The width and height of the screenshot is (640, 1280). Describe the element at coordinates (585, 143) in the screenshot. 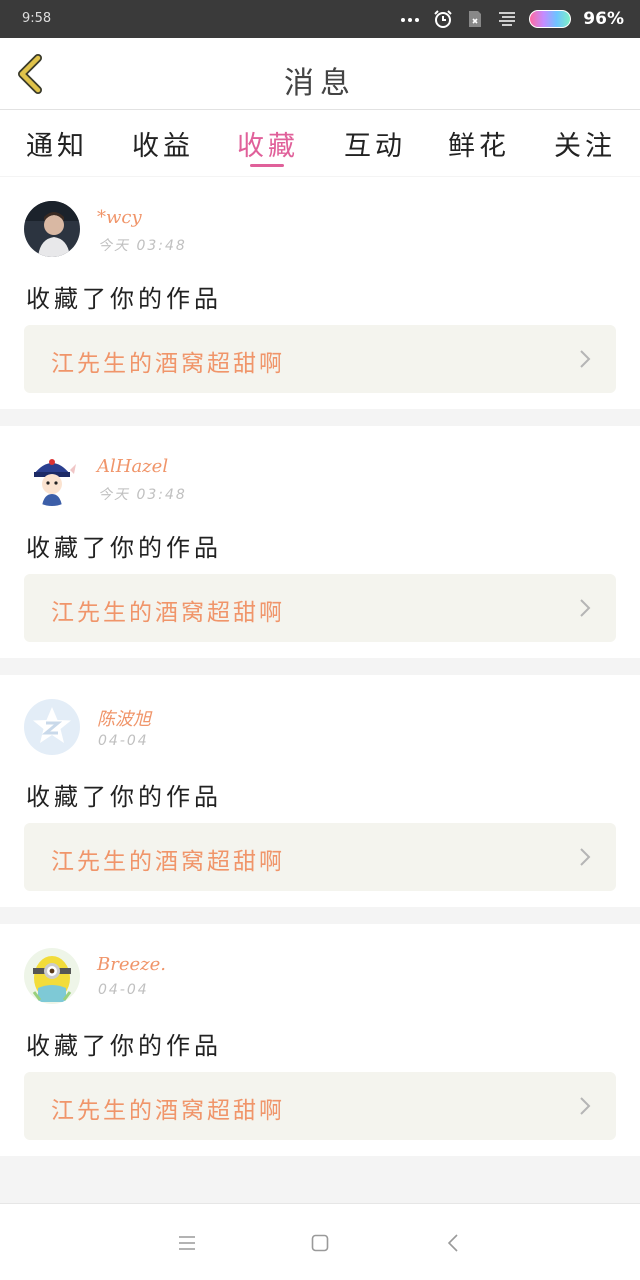

I see `tab-following: 关注` at that location.